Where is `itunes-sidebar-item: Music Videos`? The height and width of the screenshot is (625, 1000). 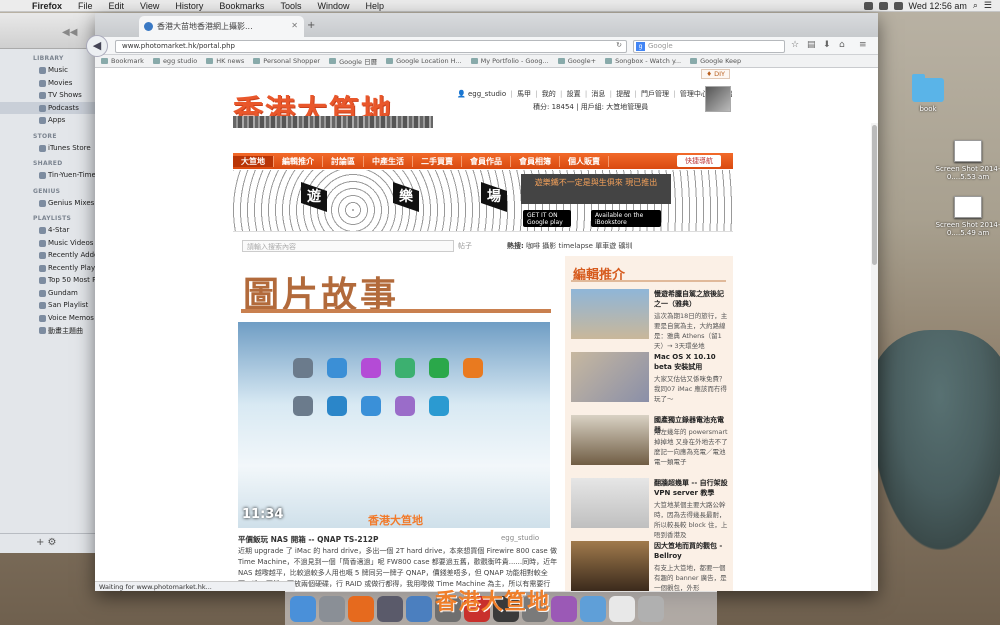
itunes-sidebar-item: Music Videos is located at coordinates (47, 243).